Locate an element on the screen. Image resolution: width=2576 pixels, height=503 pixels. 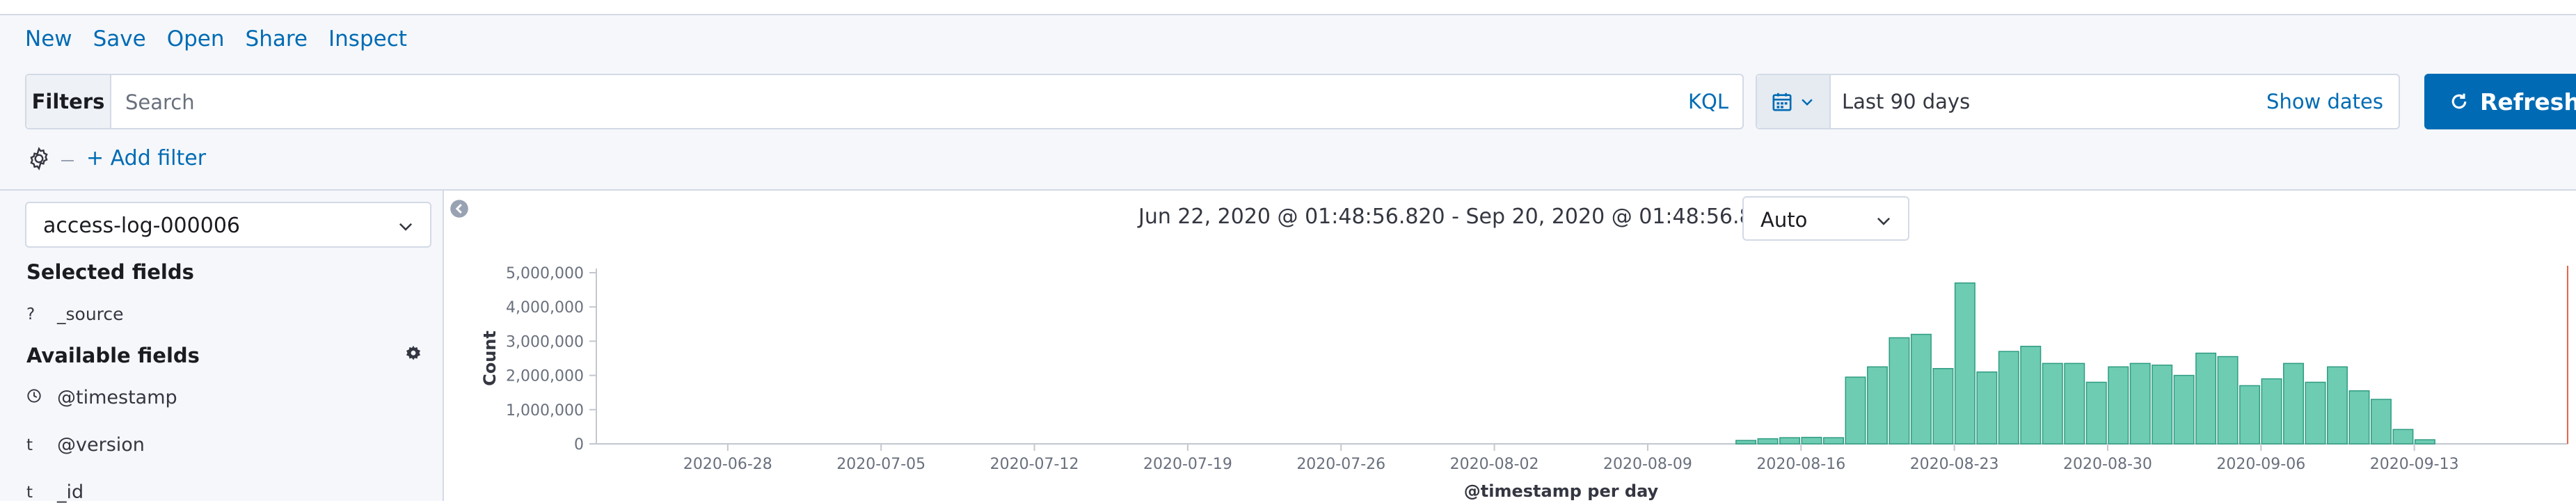
x-tick-label: 2020-08-30 is located at coordinates (2107, 464).